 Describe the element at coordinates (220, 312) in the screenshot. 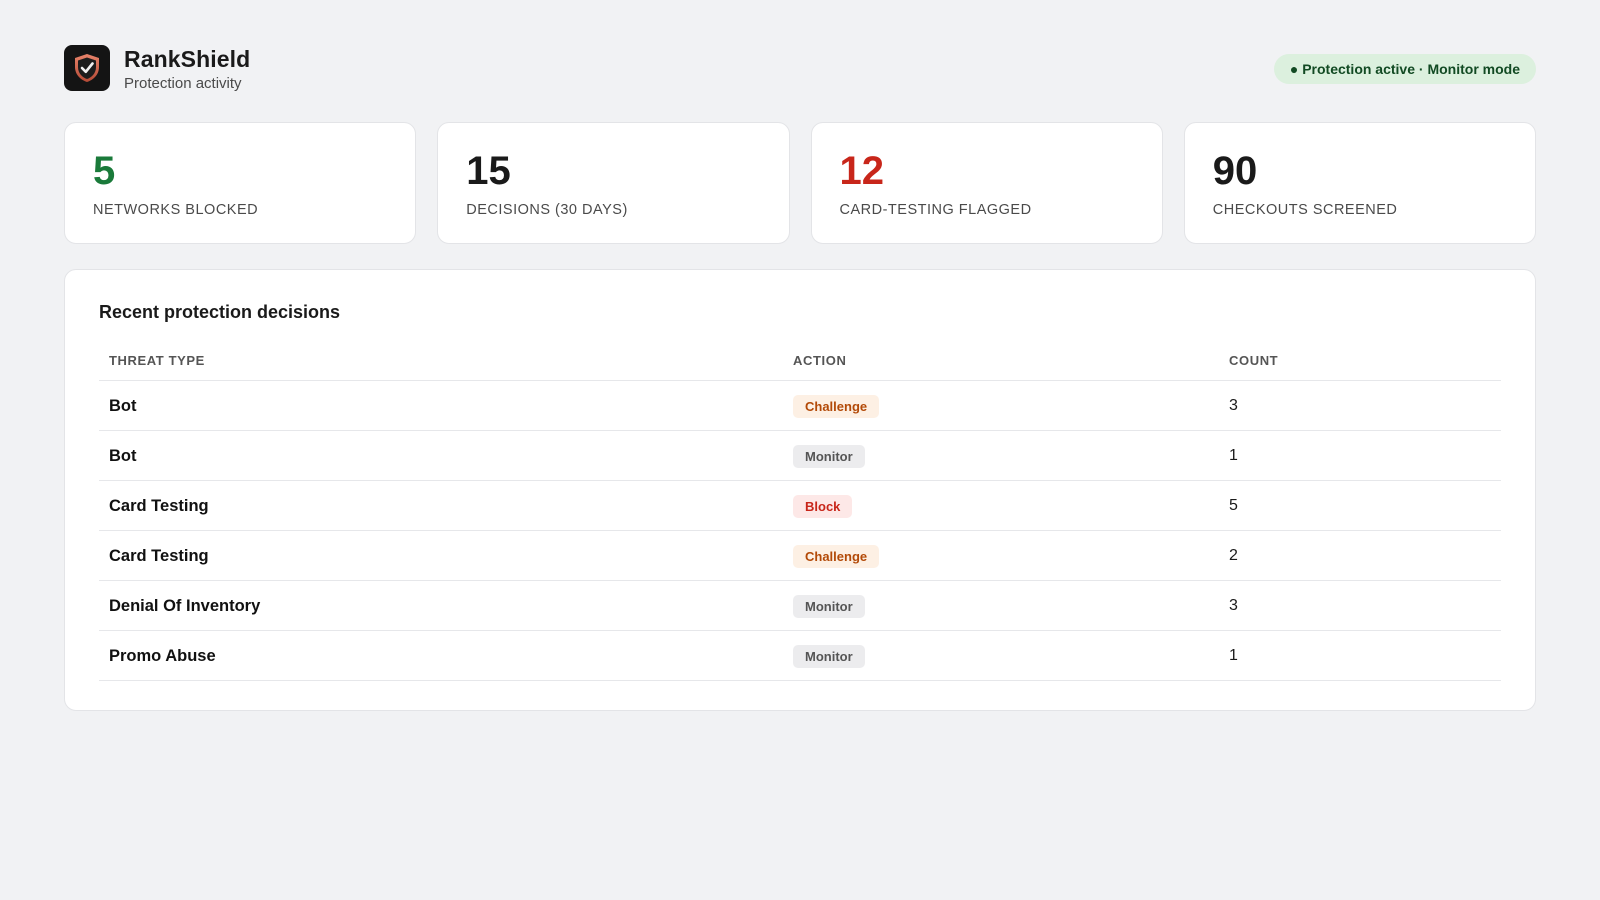

I see `panel-title: Recent protection decisions` at that location.